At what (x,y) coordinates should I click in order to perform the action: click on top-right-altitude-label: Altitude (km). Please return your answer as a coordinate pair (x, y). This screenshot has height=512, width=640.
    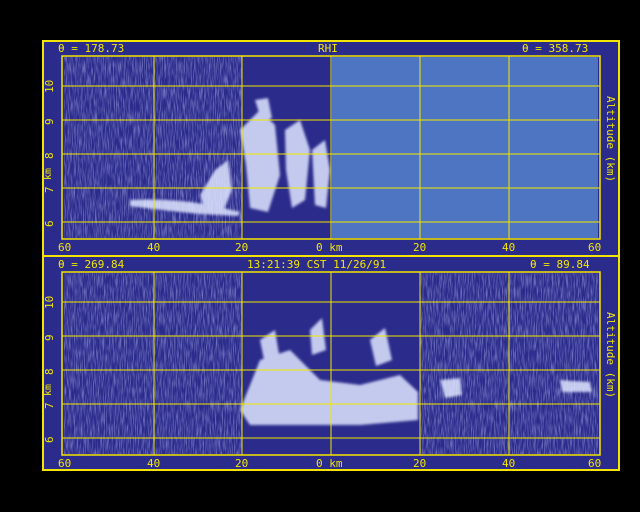
    Looking at the image, I should click on (610, 139).